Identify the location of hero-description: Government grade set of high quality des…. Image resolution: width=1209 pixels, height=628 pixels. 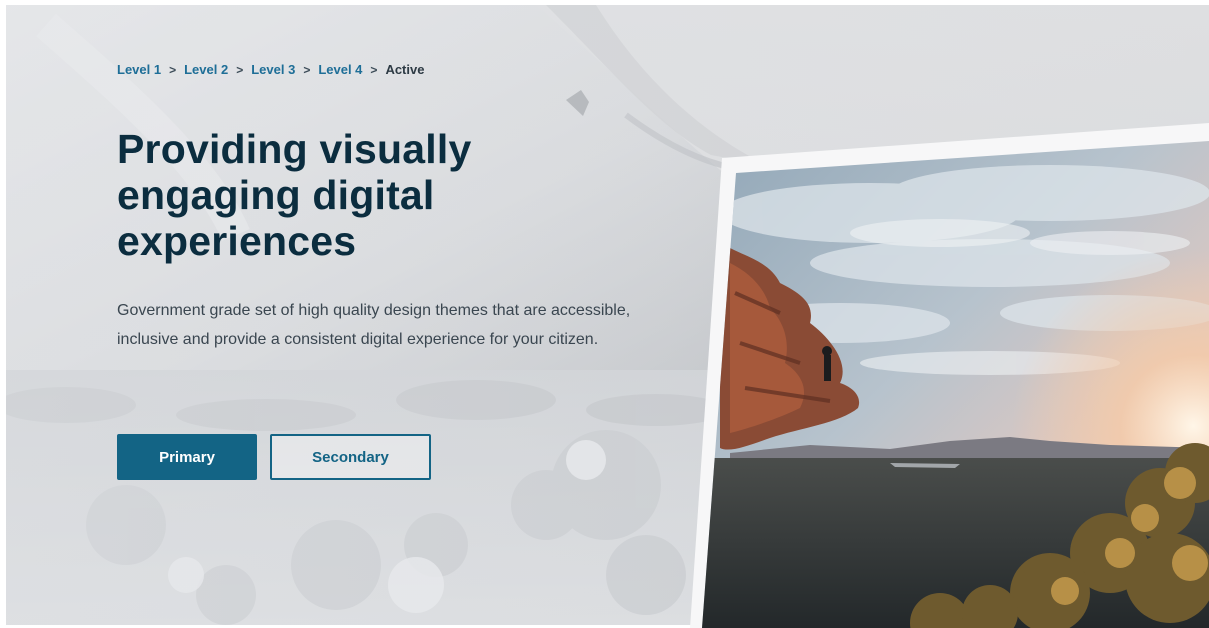
(374, 325).